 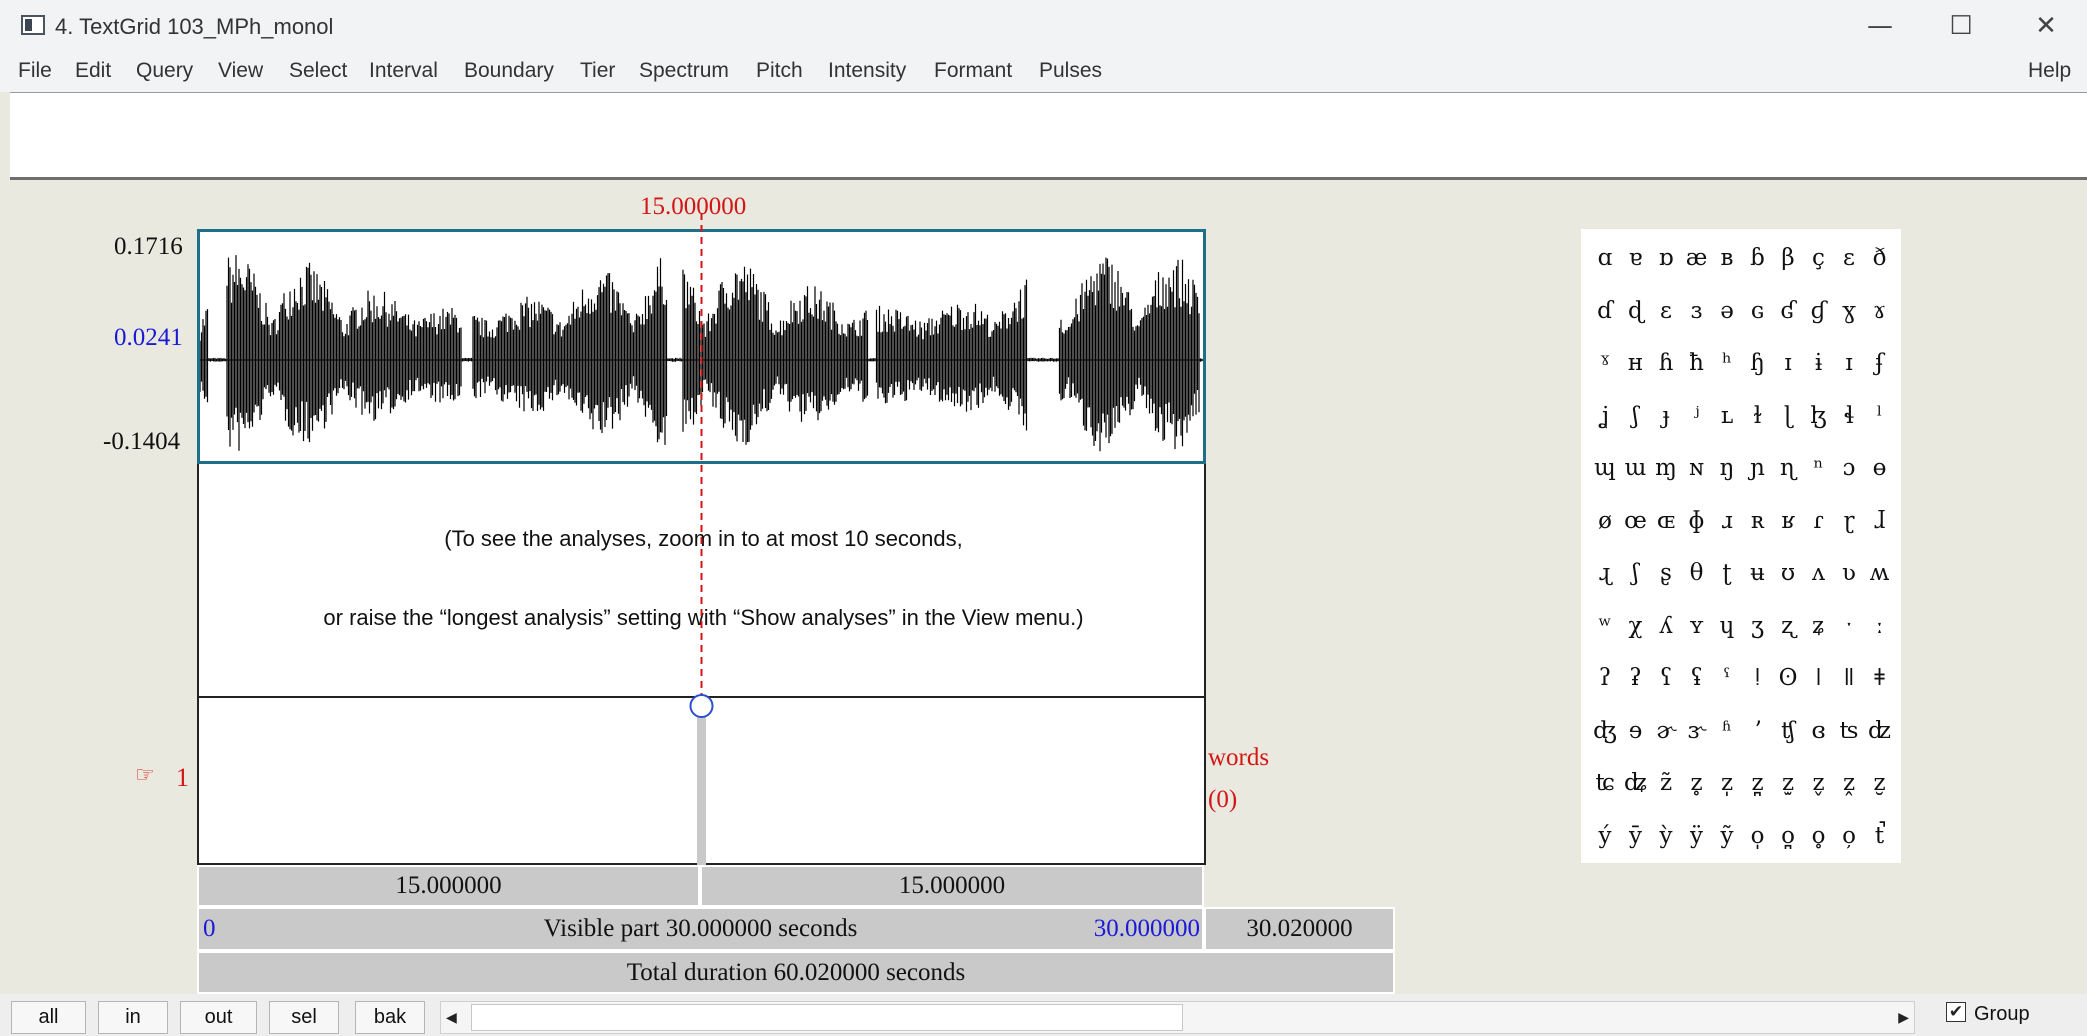 What do you see at coordinates (1819, 311) in the screenshot?
I see `ipa-symbol-button: ɠ` at bounding box center [1819, 311].